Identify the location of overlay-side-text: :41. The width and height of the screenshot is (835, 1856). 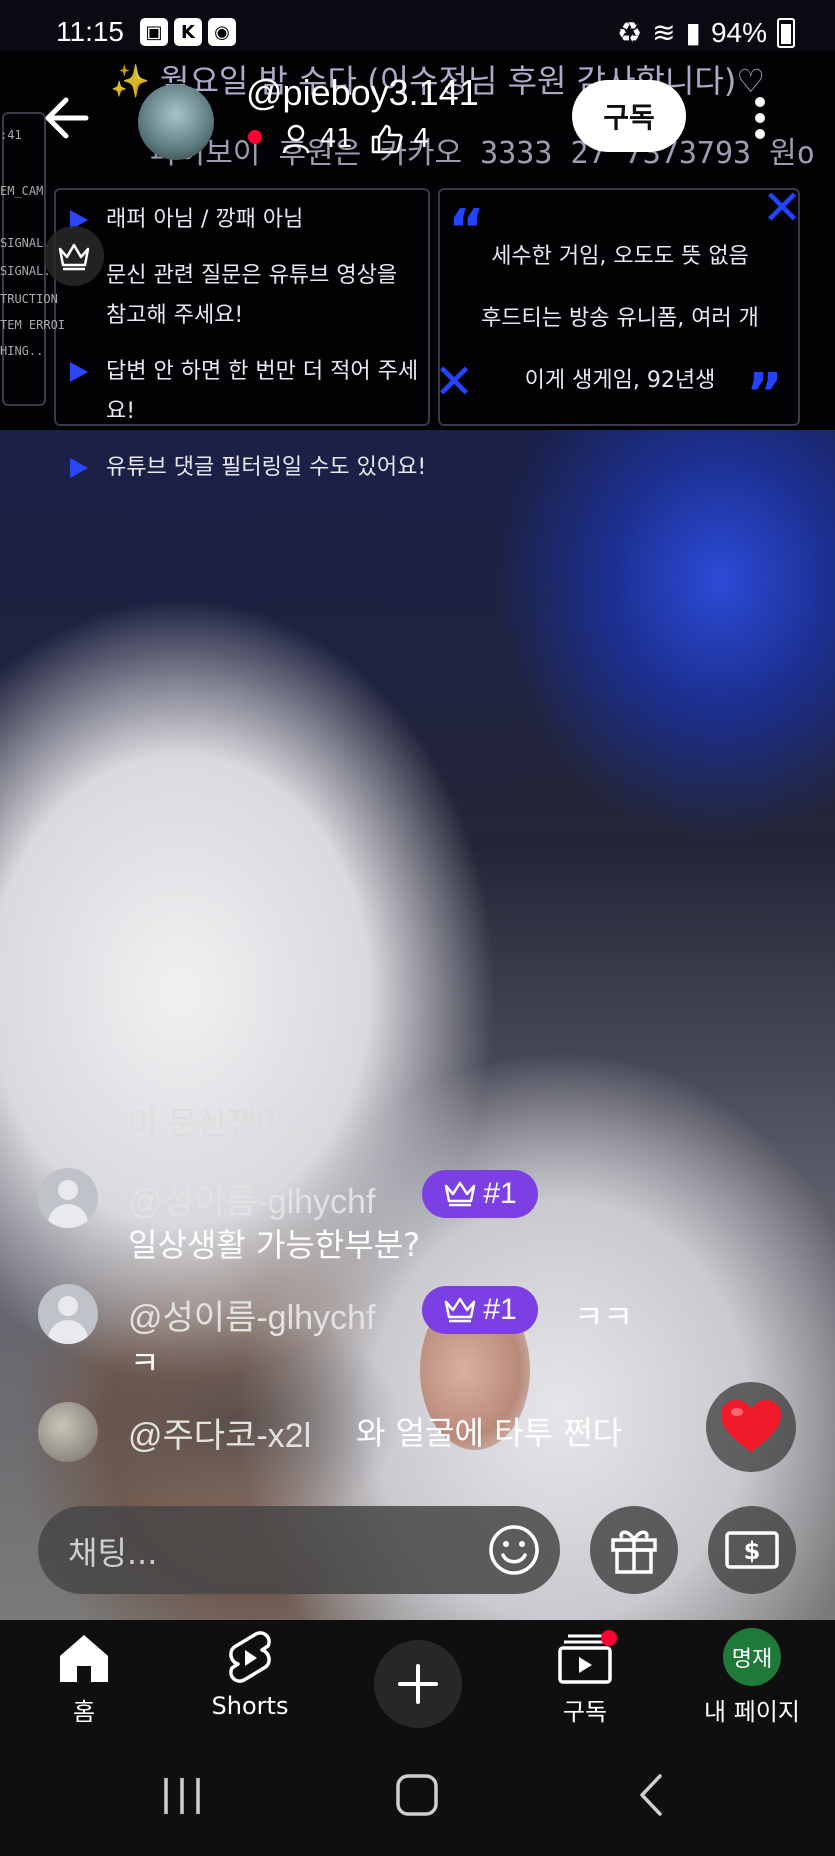
(11, 135).